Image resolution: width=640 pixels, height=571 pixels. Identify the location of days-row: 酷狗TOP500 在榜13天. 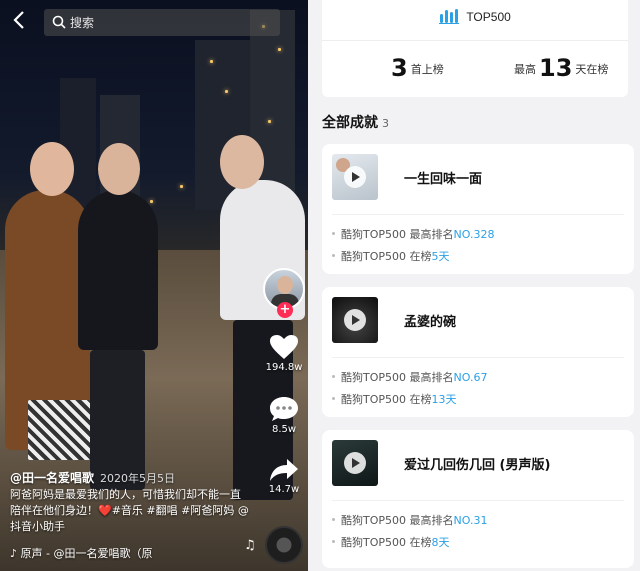
(394, 399).